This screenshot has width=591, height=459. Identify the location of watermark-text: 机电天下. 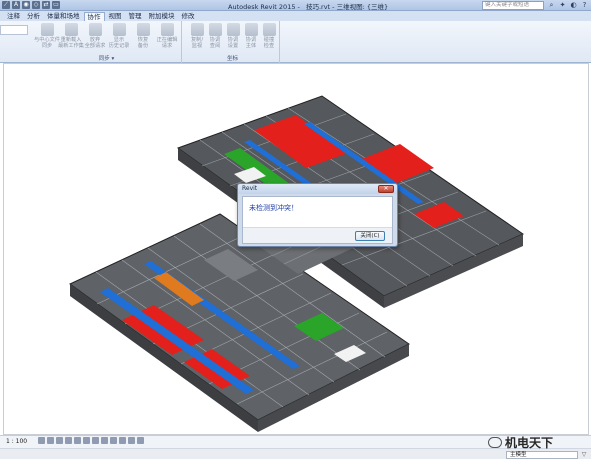
(529, 443).